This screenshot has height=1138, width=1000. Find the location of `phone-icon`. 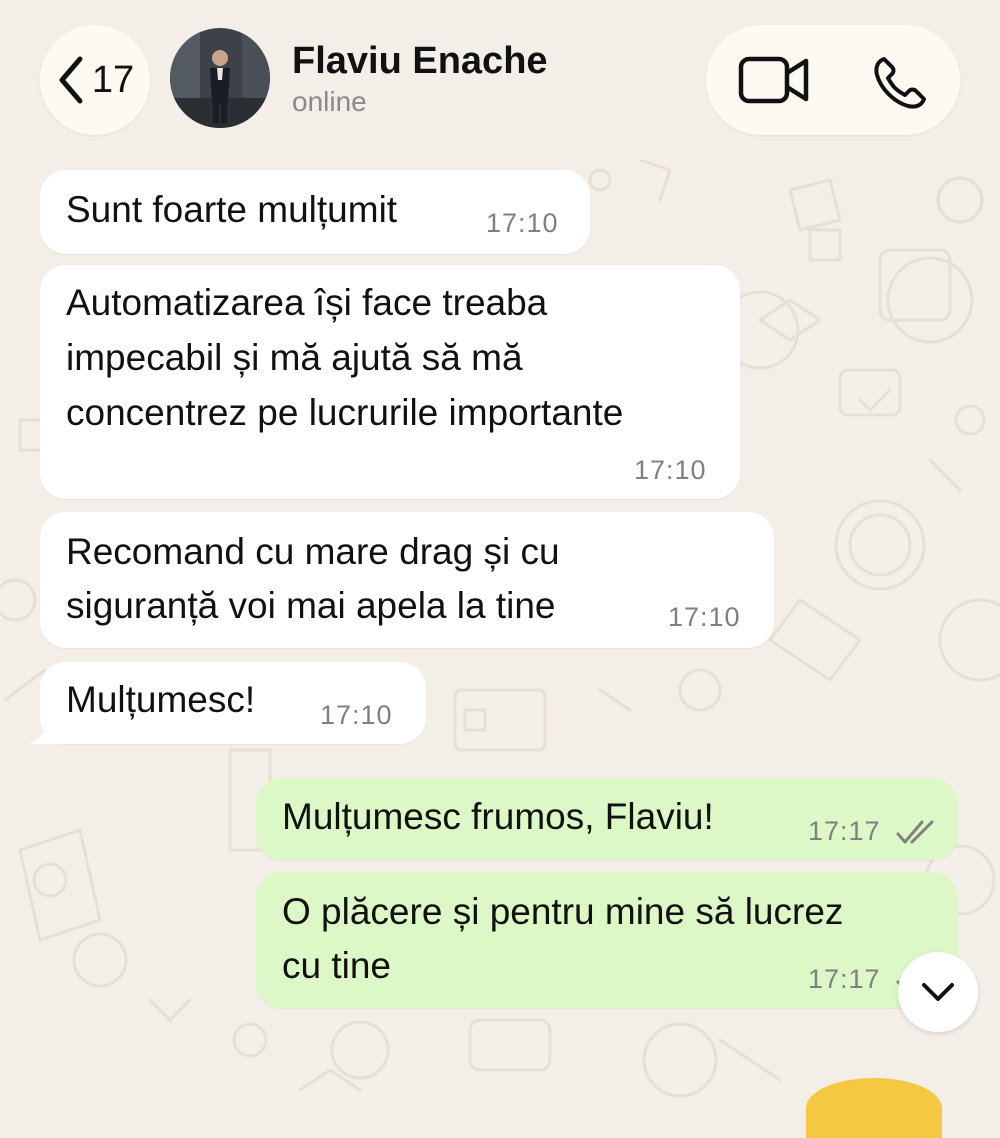

phone-icon is located at coordinates (900, 83).